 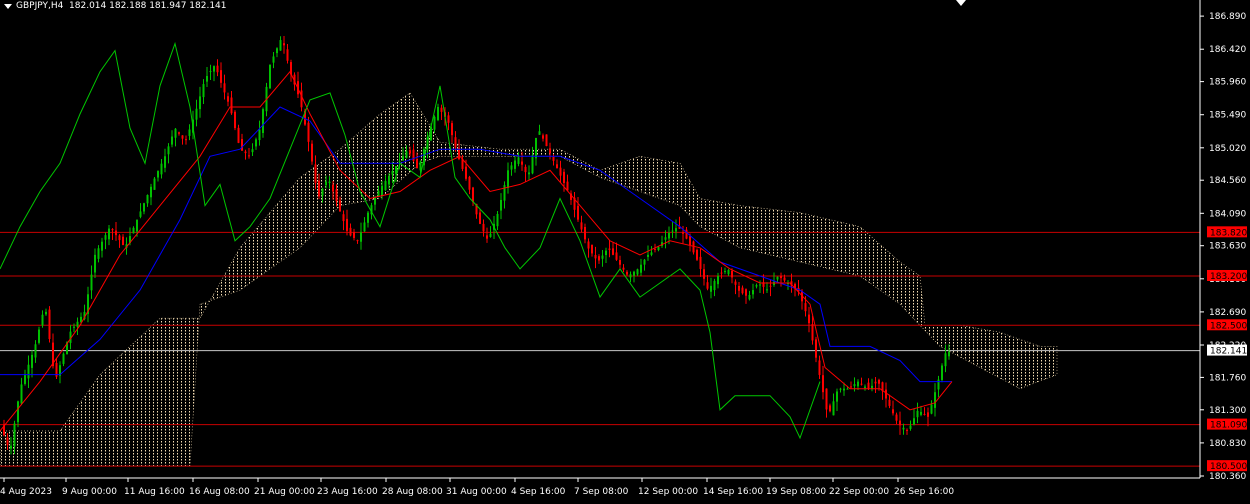 I want to click on y-tick-label-5: 184.560, so click(x=1227, y=181).